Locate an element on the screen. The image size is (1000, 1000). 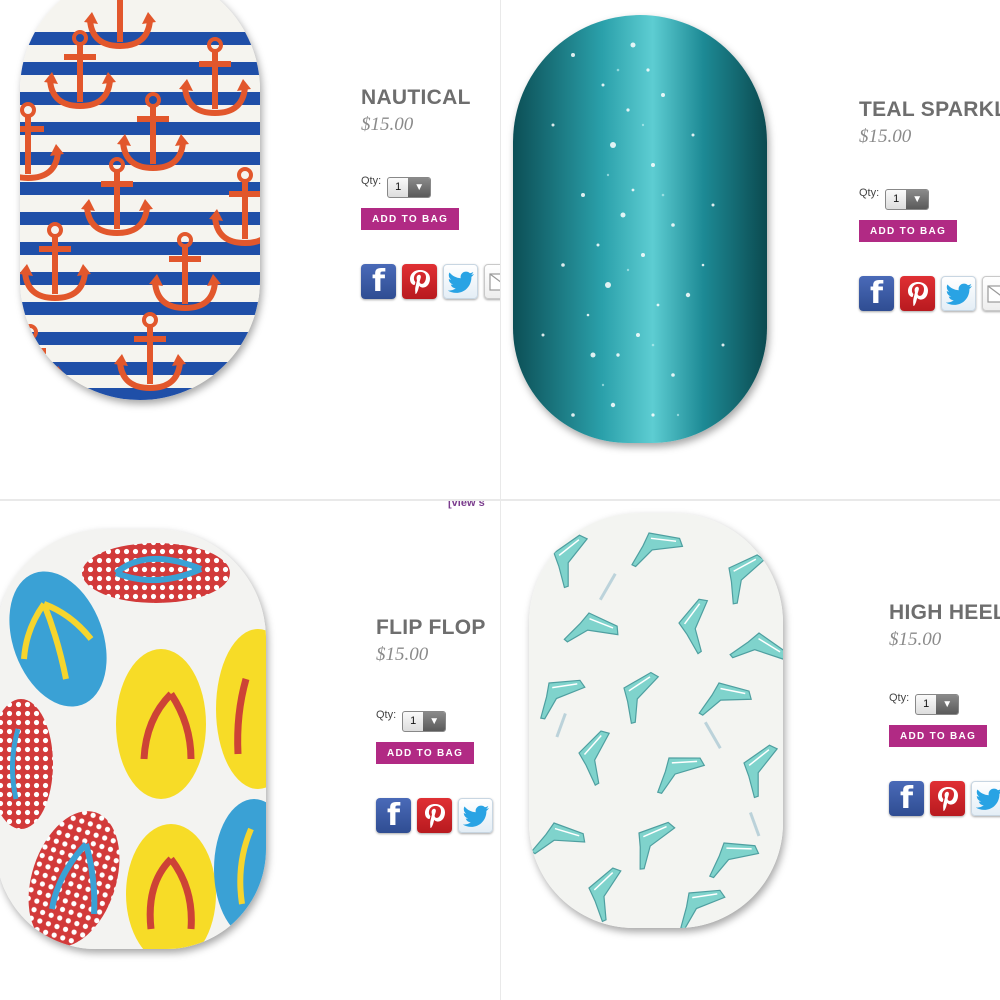
product-name: TEAL SPARKLE is located at coordinates (929, 110).